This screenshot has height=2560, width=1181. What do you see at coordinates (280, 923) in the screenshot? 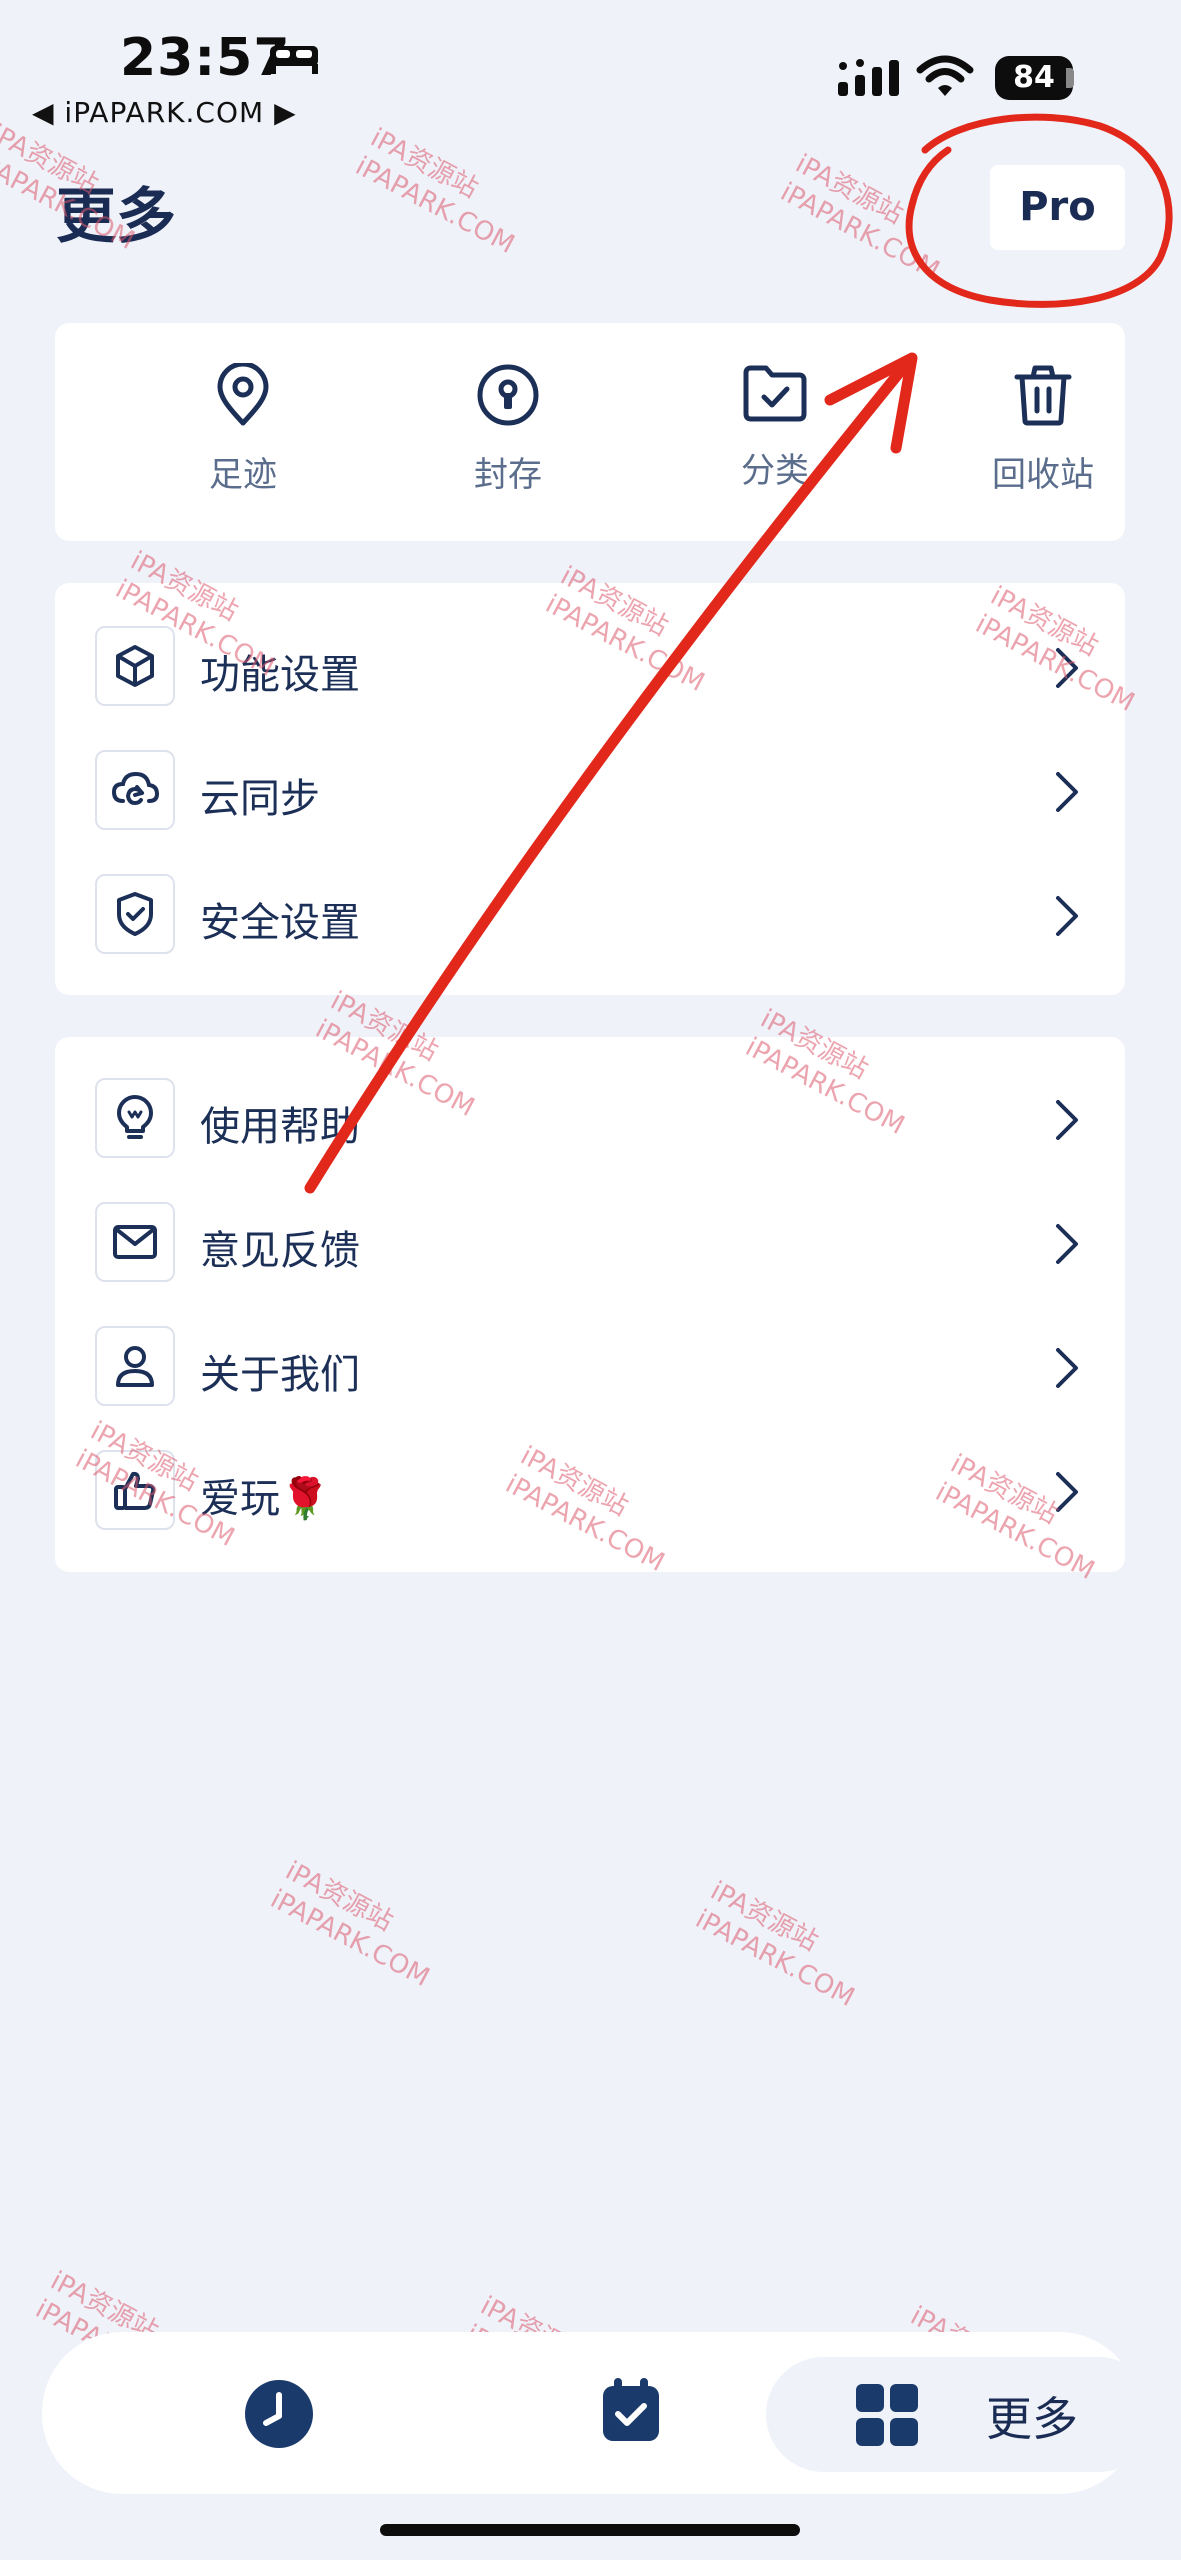
I see `menu-row-label: 安全设置` at bounding box center [280, 923].